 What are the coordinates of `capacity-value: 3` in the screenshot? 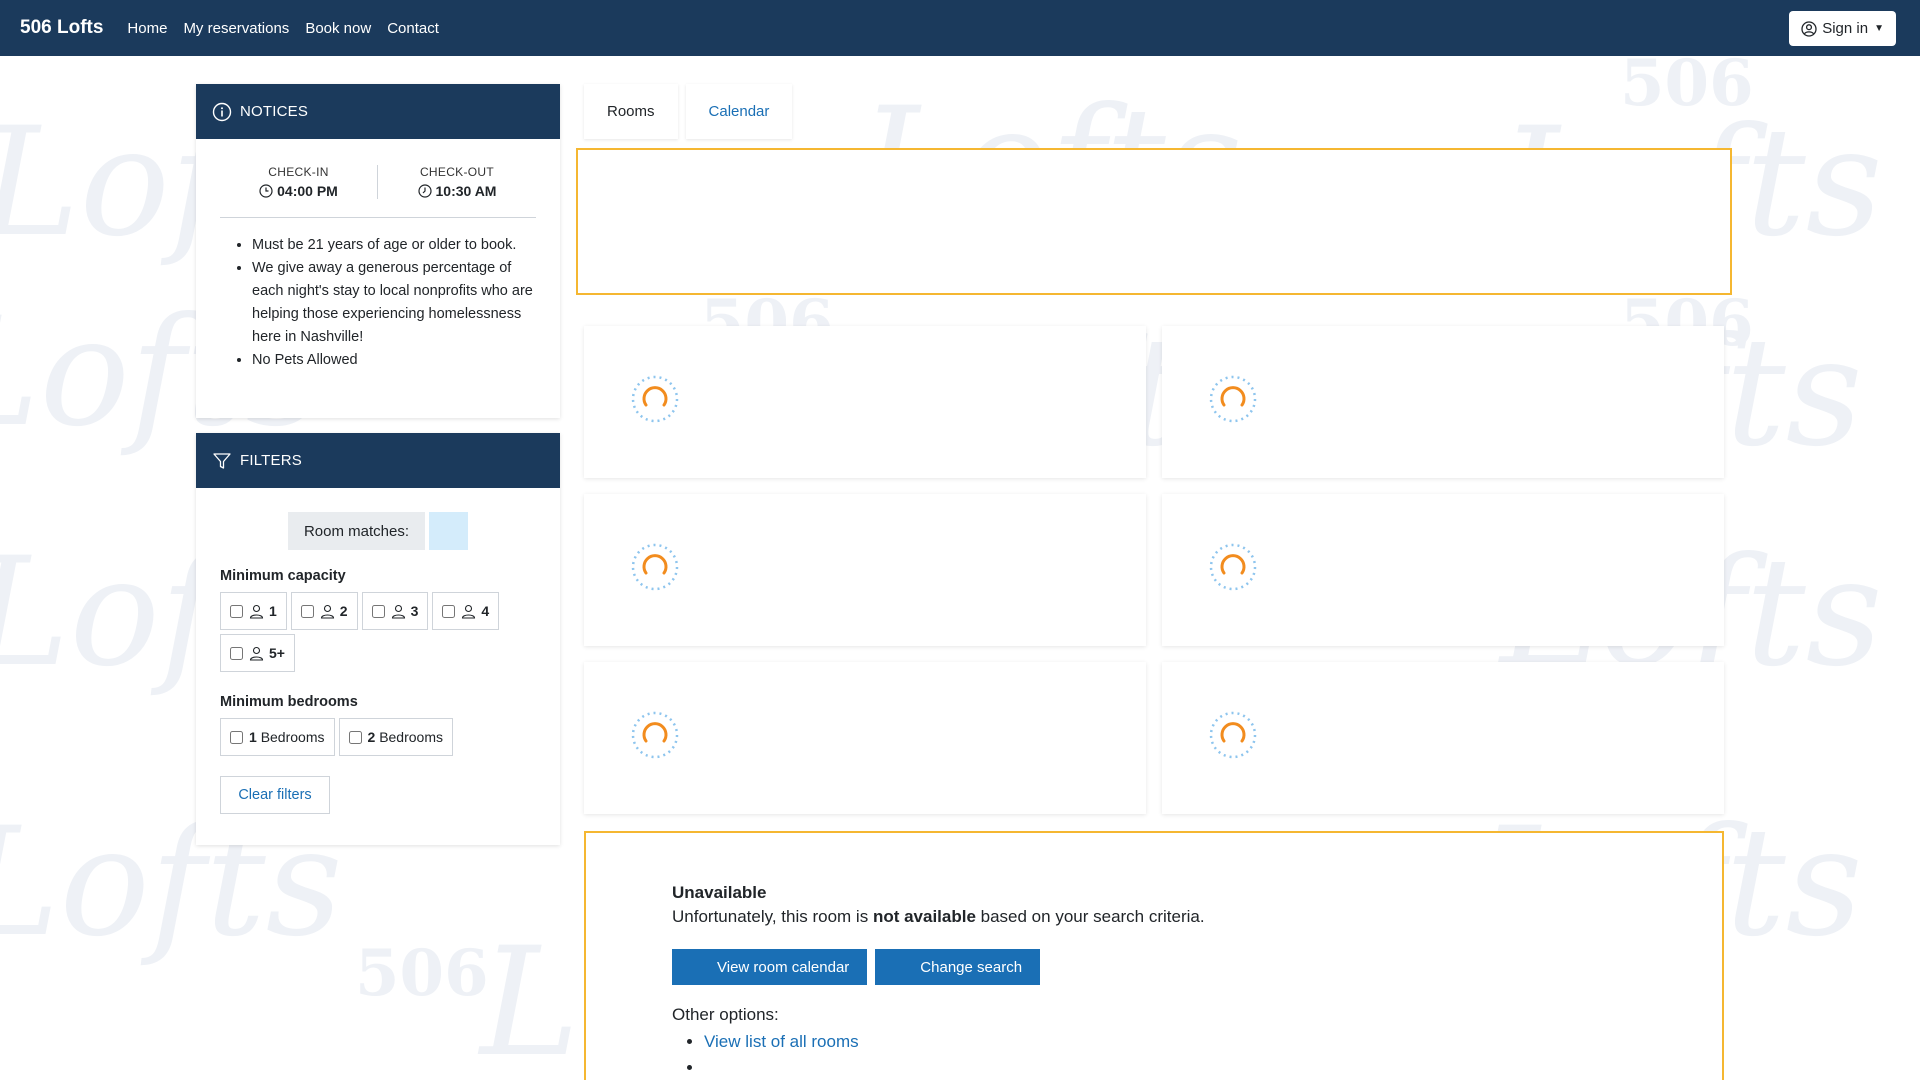 It's located at (414, 611).